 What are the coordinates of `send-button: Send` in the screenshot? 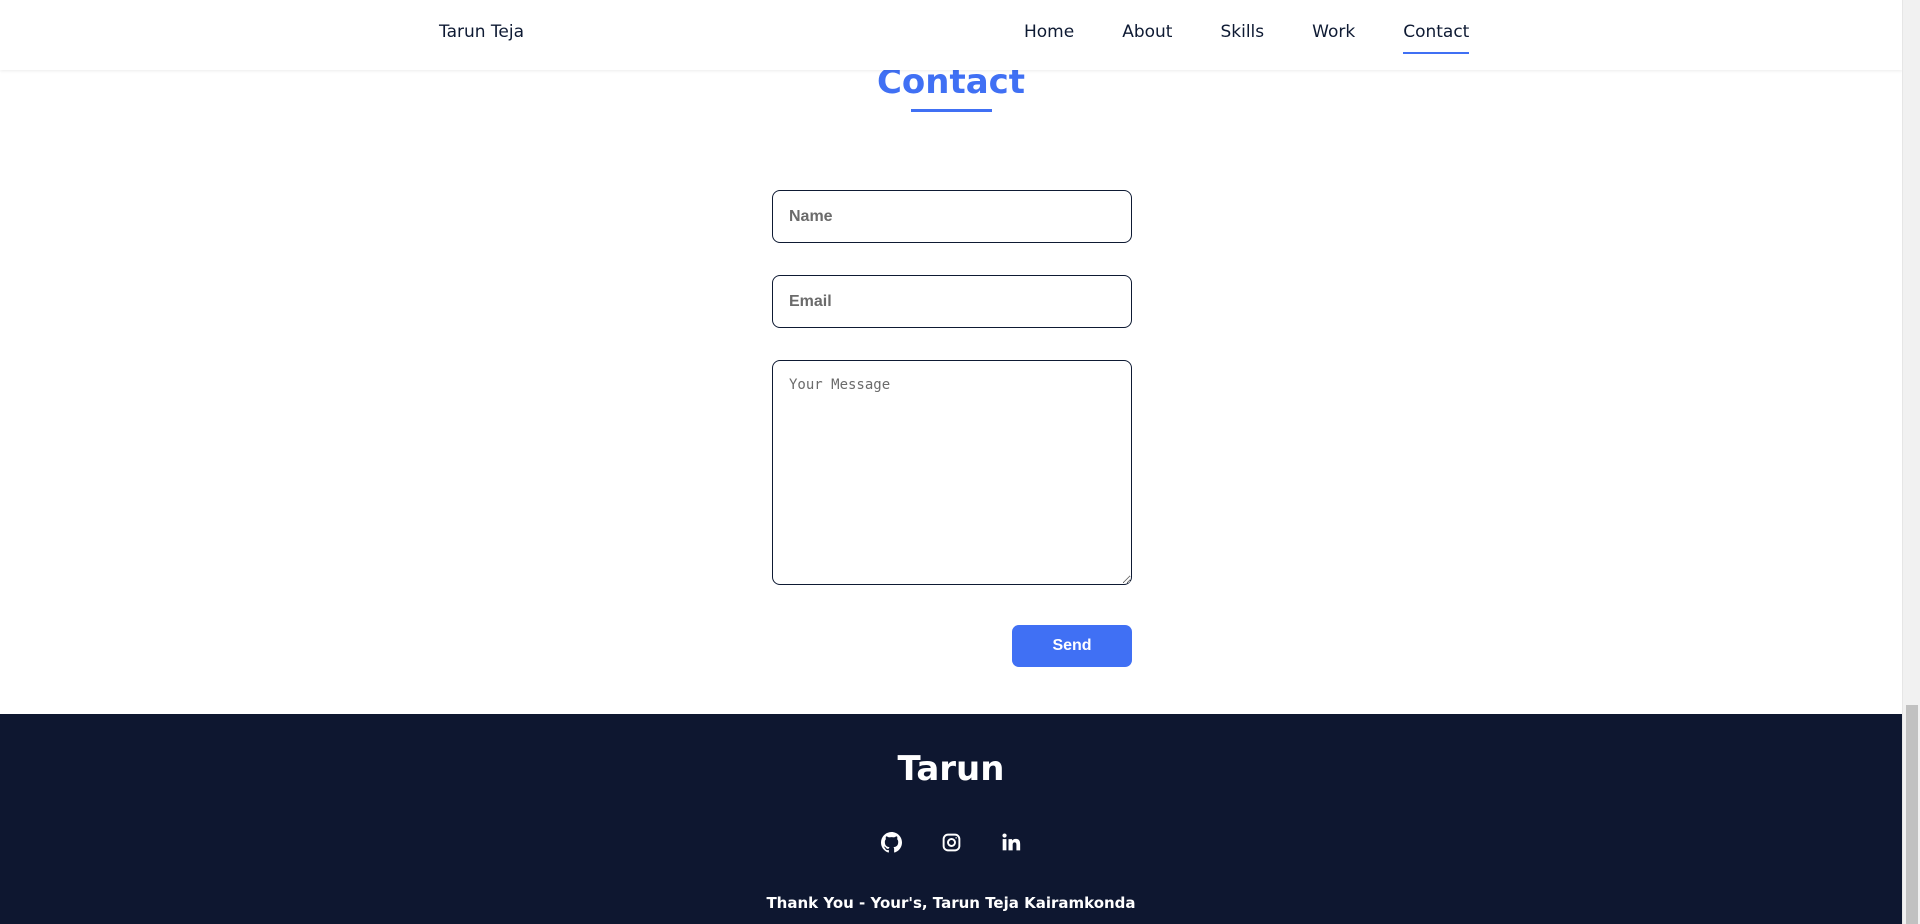 It's located at (1072, 646).